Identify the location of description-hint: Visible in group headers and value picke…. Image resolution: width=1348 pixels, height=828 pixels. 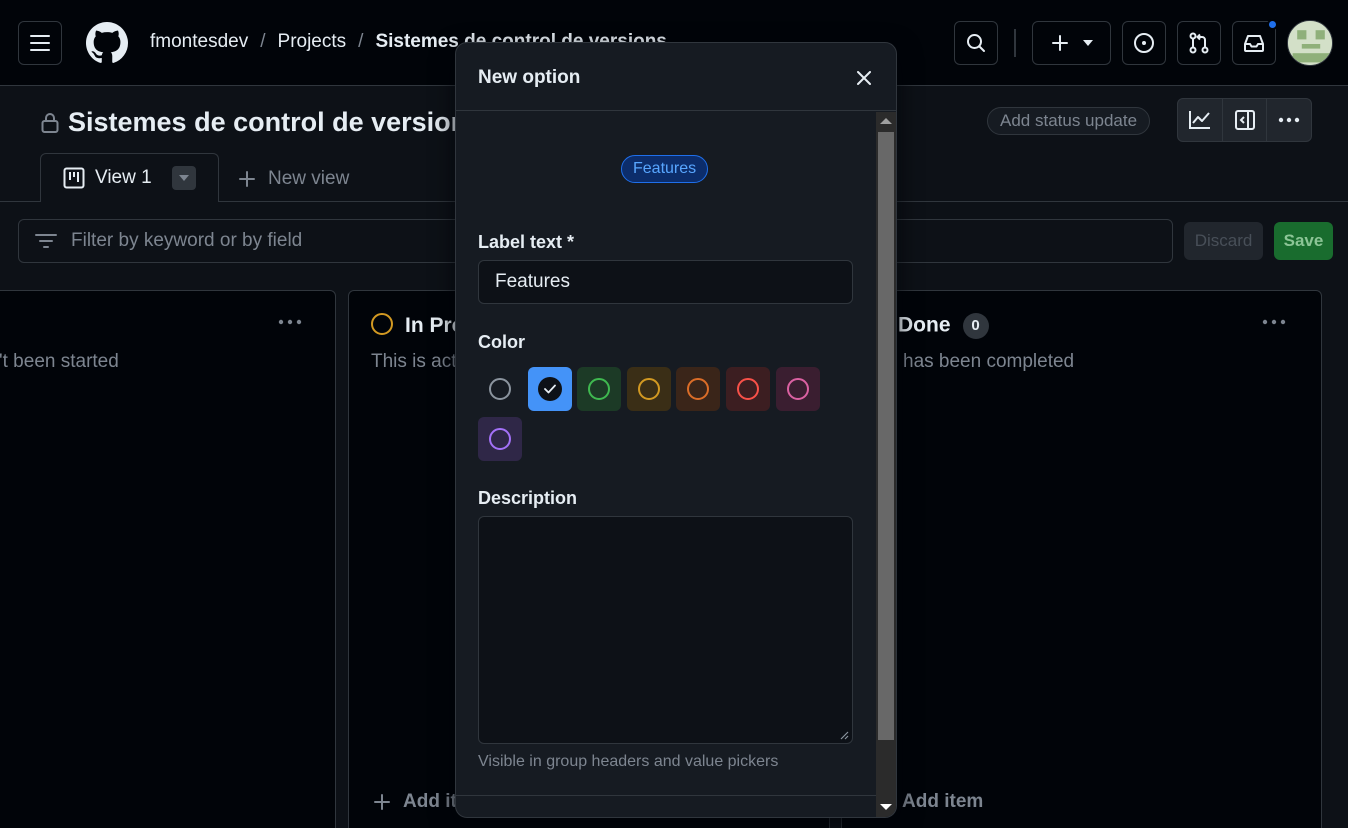
(628, 761).